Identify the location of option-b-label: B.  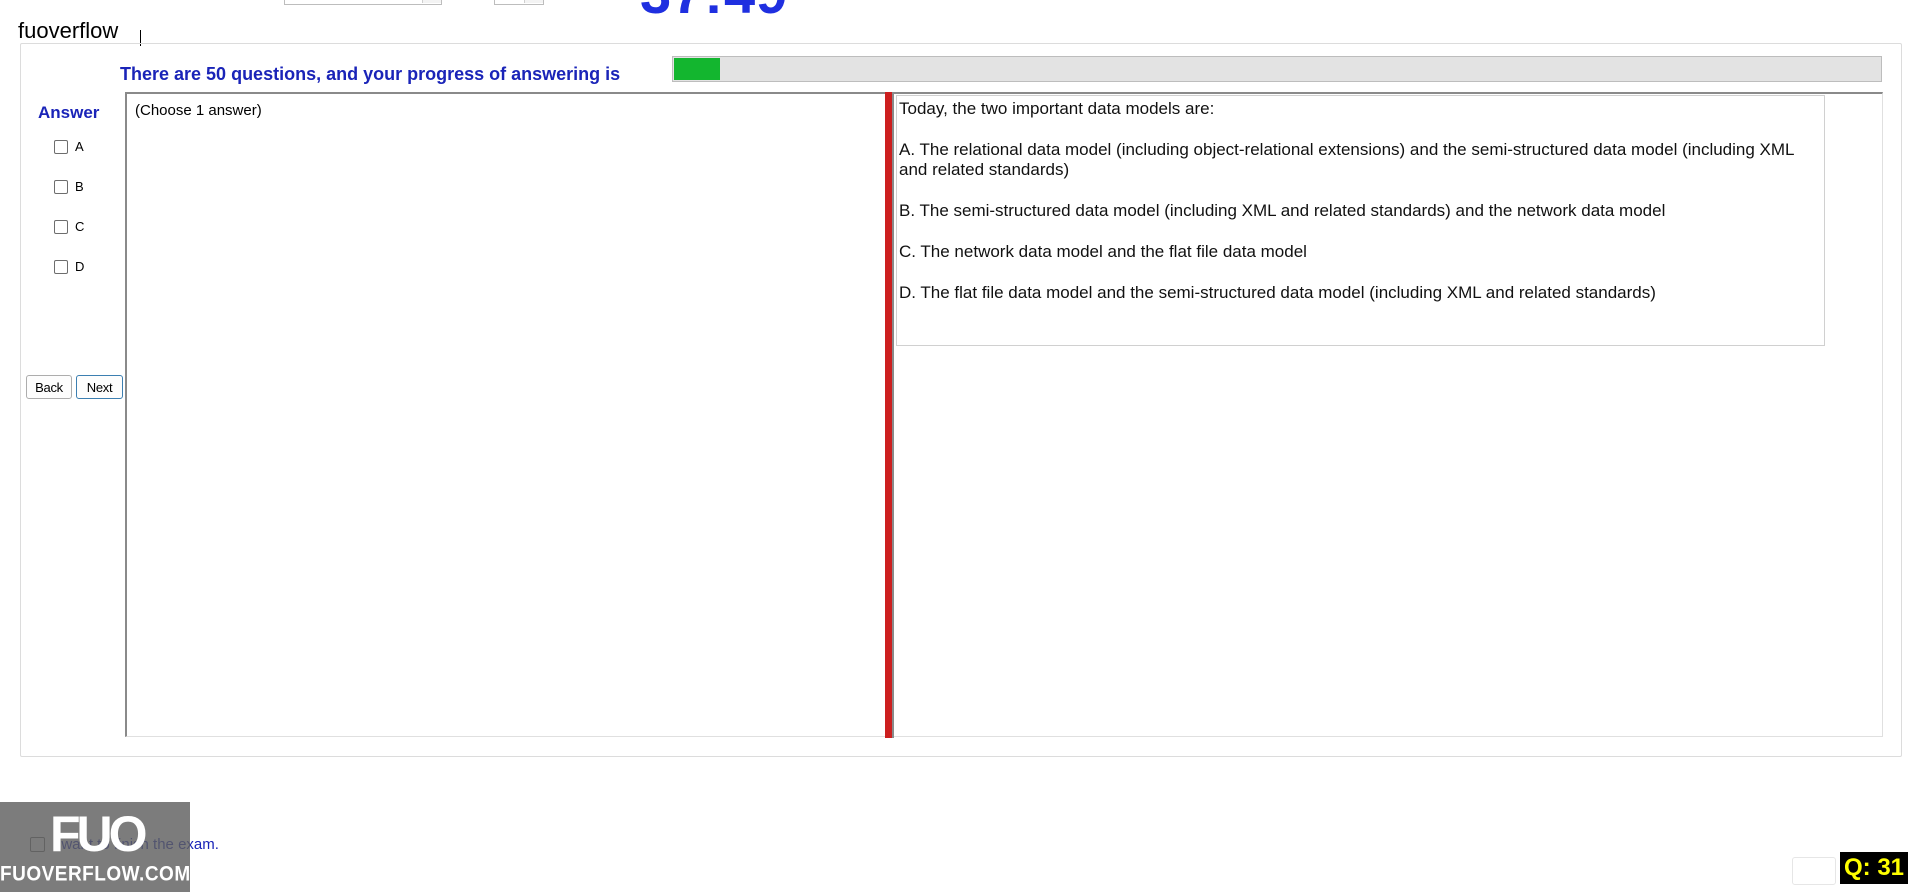
(79, 186).